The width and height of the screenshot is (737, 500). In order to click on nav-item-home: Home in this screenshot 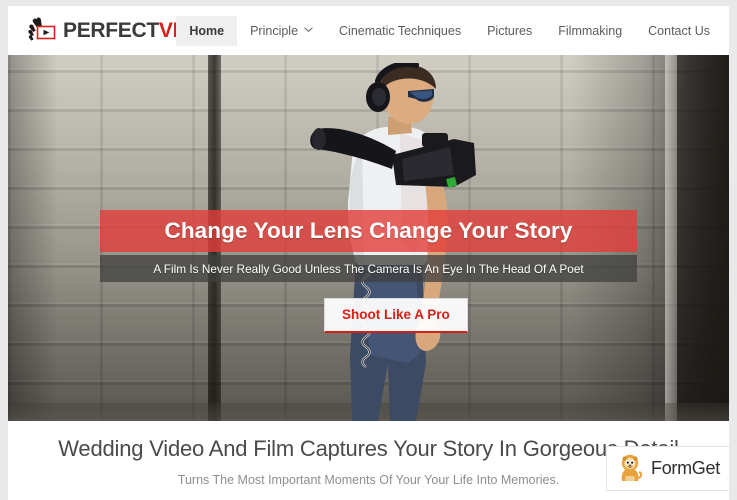, I will do `click(207, 30)`.